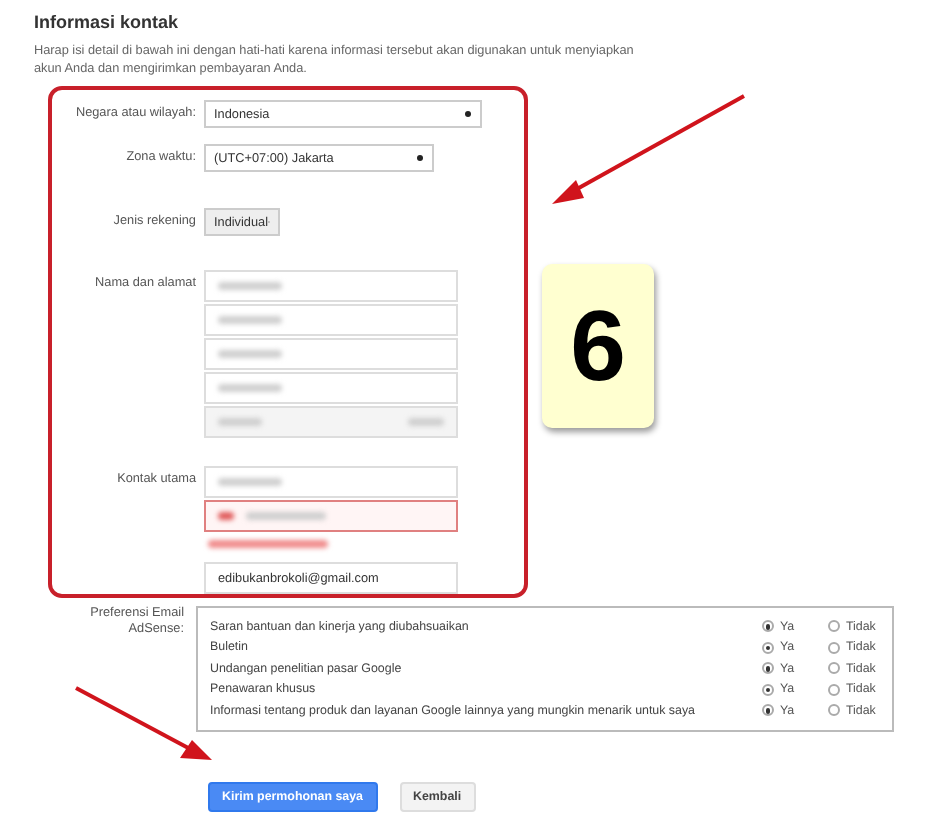 The width and height of the screenshot is (948, 828). I want to click on step-badge: 6, so click(598, 346).